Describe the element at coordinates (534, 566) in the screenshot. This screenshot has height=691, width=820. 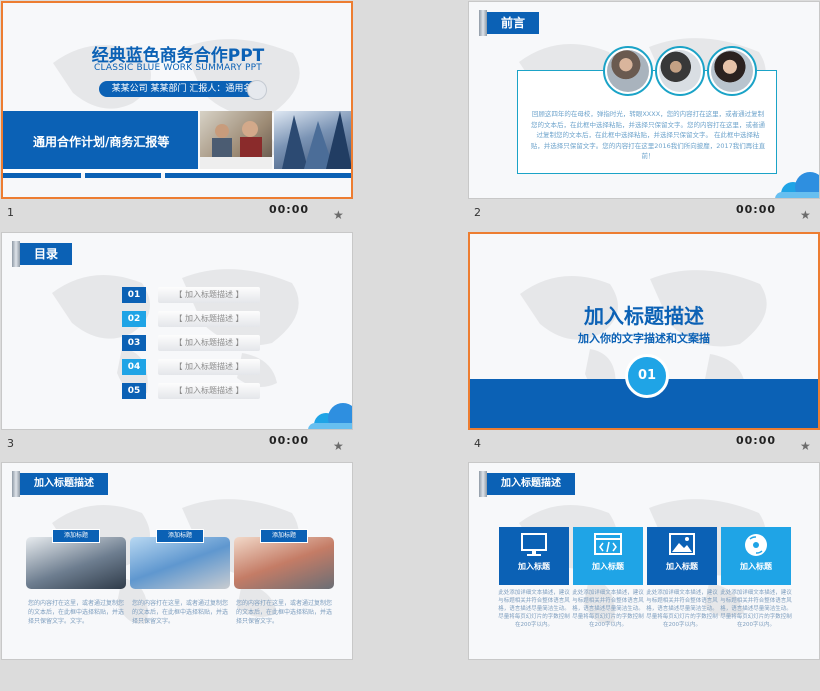
I see `feature-label-1: 加入标题` at that location.